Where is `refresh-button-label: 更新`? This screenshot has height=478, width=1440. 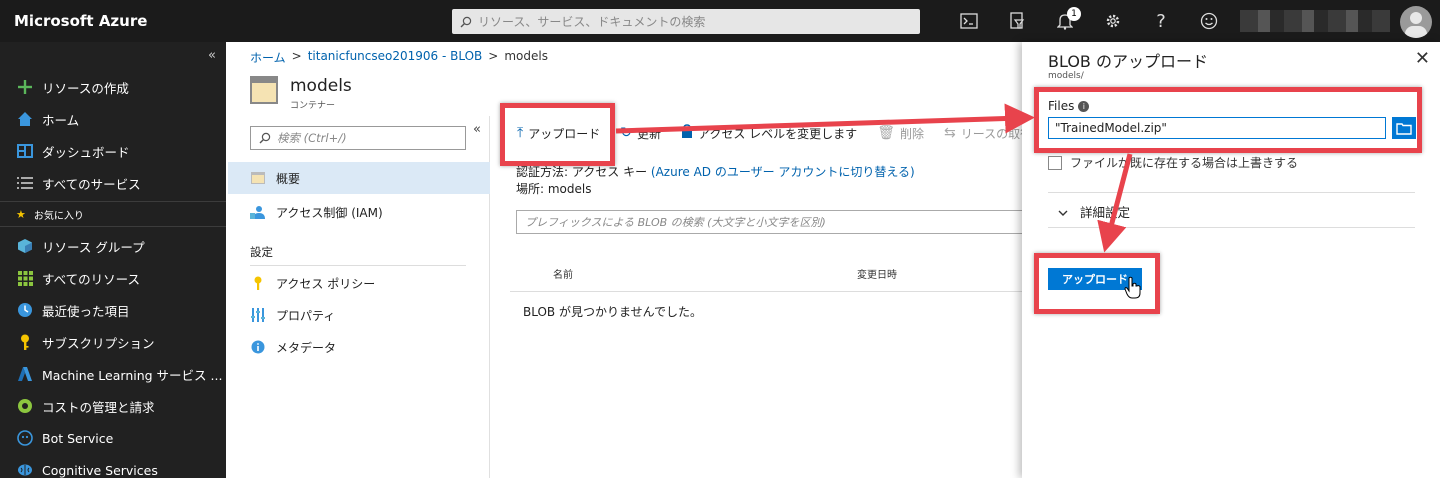
refresh-button-label: 更新 is located at coordinates (648, 133).